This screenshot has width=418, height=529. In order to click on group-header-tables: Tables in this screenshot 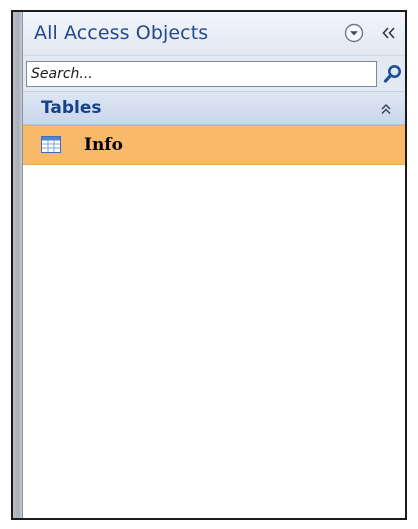, I will do `click(214, 108)`.